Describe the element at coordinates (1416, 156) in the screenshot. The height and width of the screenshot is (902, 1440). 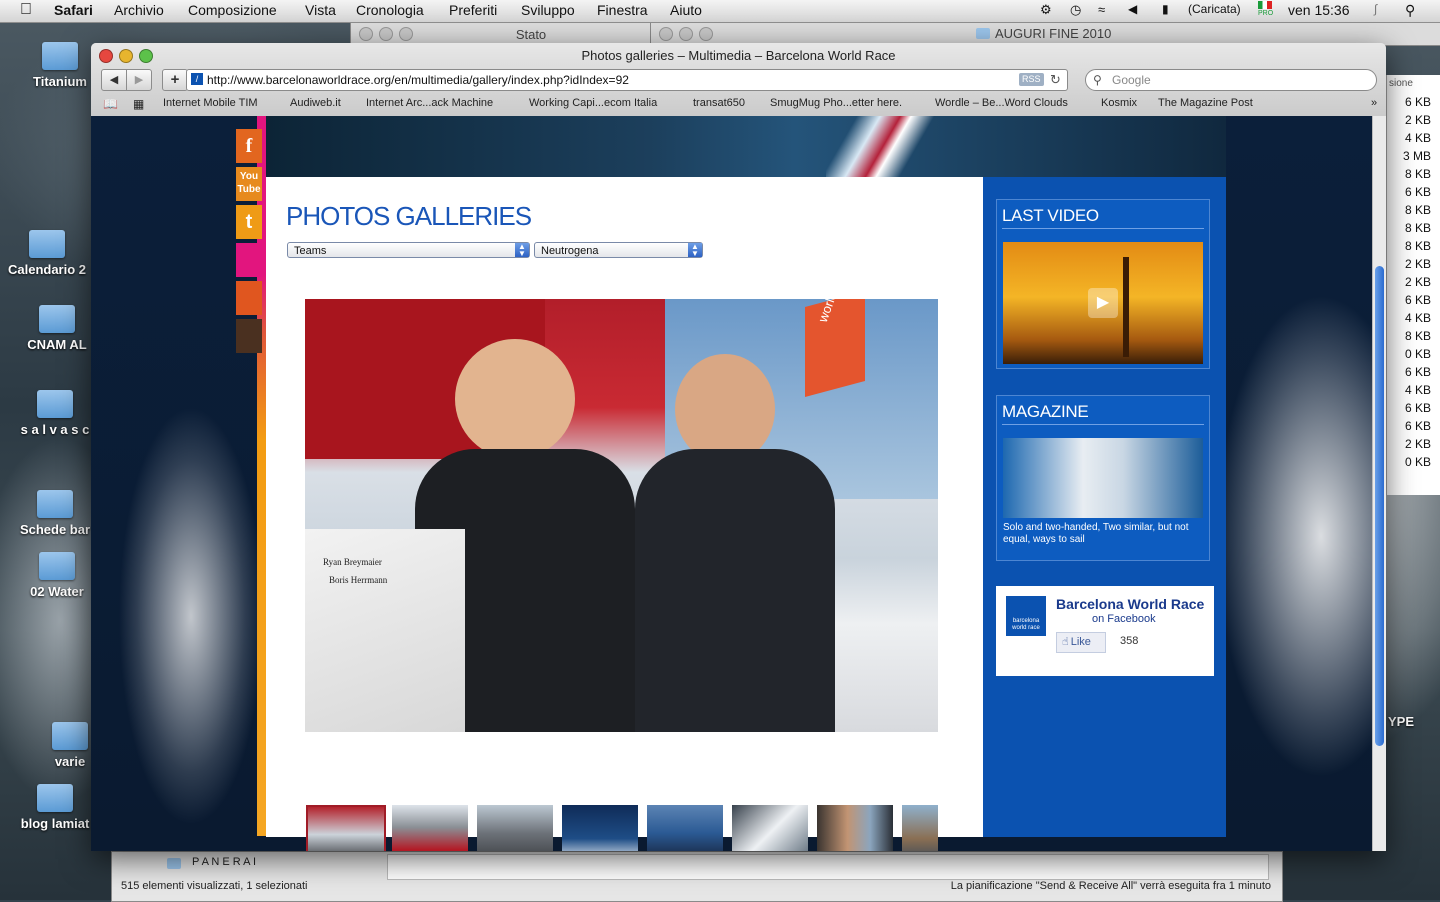
I see `size-cell: 3 MB` at that location.